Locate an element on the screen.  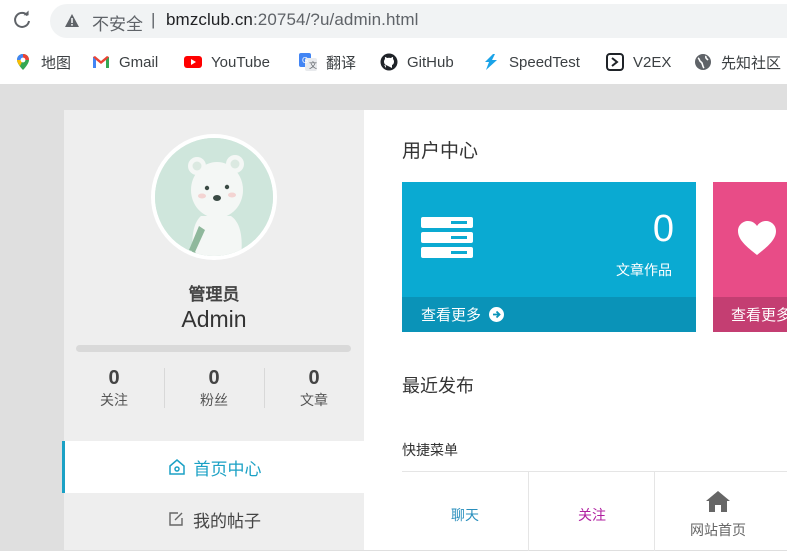
bear-avatar-image is located at coordinates (214, 197).